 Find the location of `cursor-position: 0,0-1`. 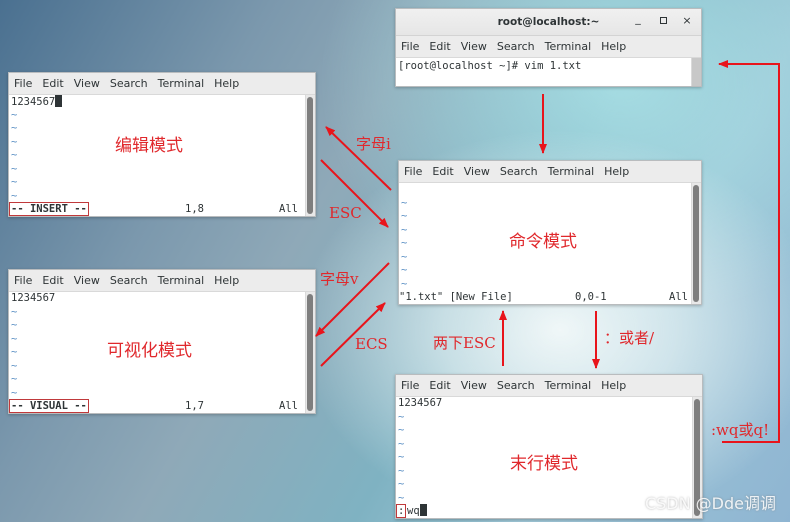

cursor-position: 0,0-1 is located at coordinates (591, 297).